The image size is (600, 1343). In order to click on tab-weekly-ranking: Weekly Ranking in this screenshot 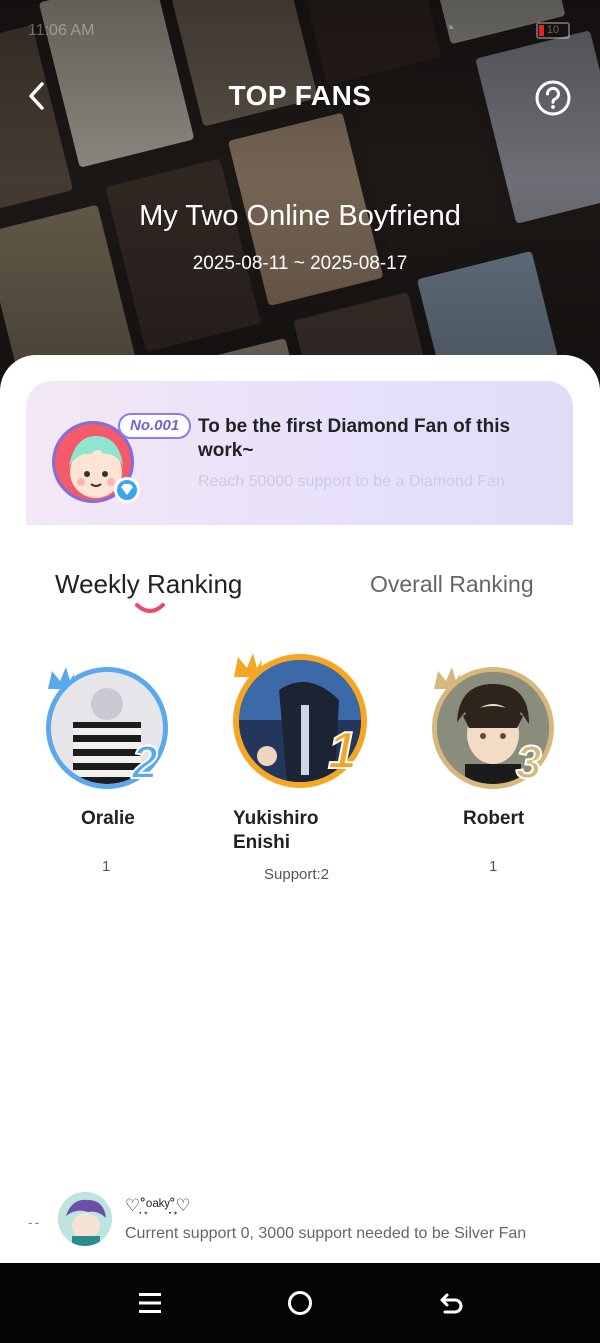, I will do `click(148, 584)`.